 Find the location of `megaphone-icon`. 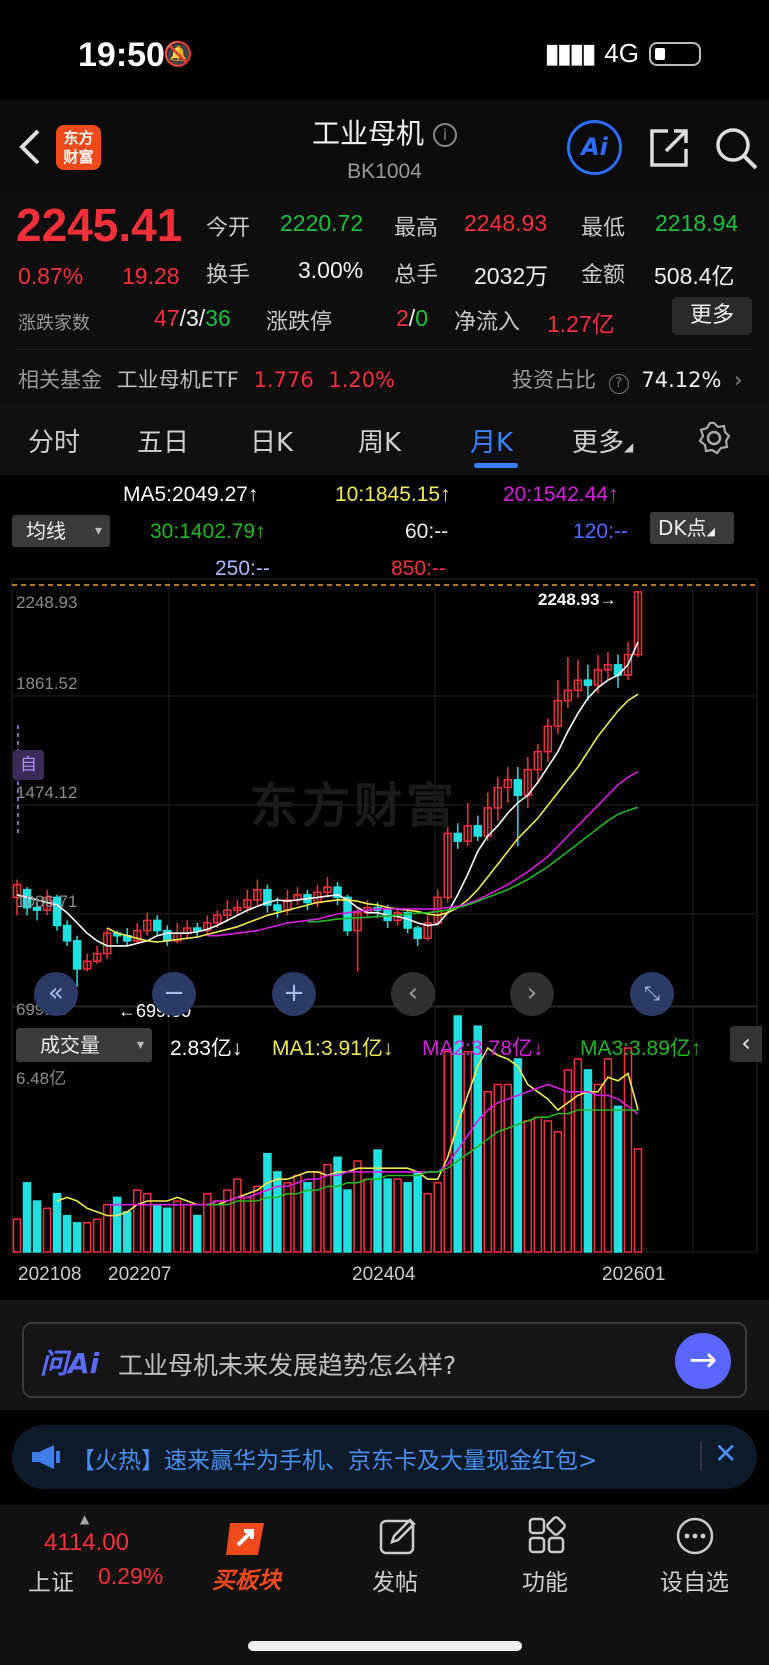

megaphone-icon is located at coordinates (46, 1457).